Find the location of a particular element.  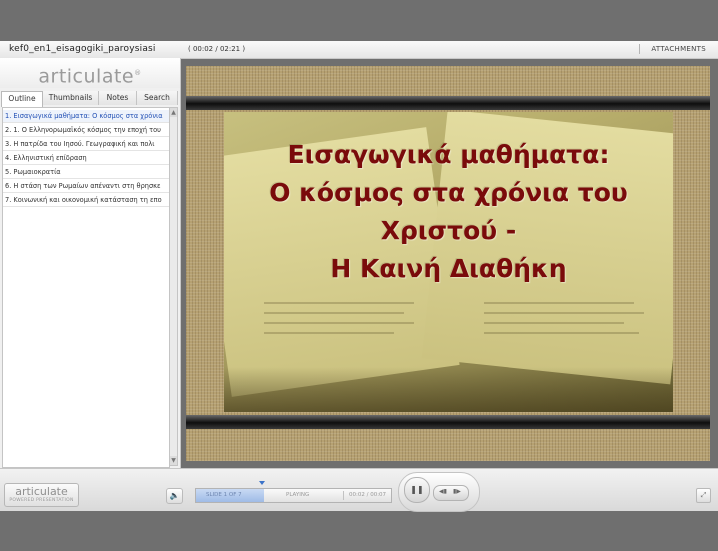

outline-item-5: 5. Ρωμαιοκρατία is located at coordinates (86, 172).